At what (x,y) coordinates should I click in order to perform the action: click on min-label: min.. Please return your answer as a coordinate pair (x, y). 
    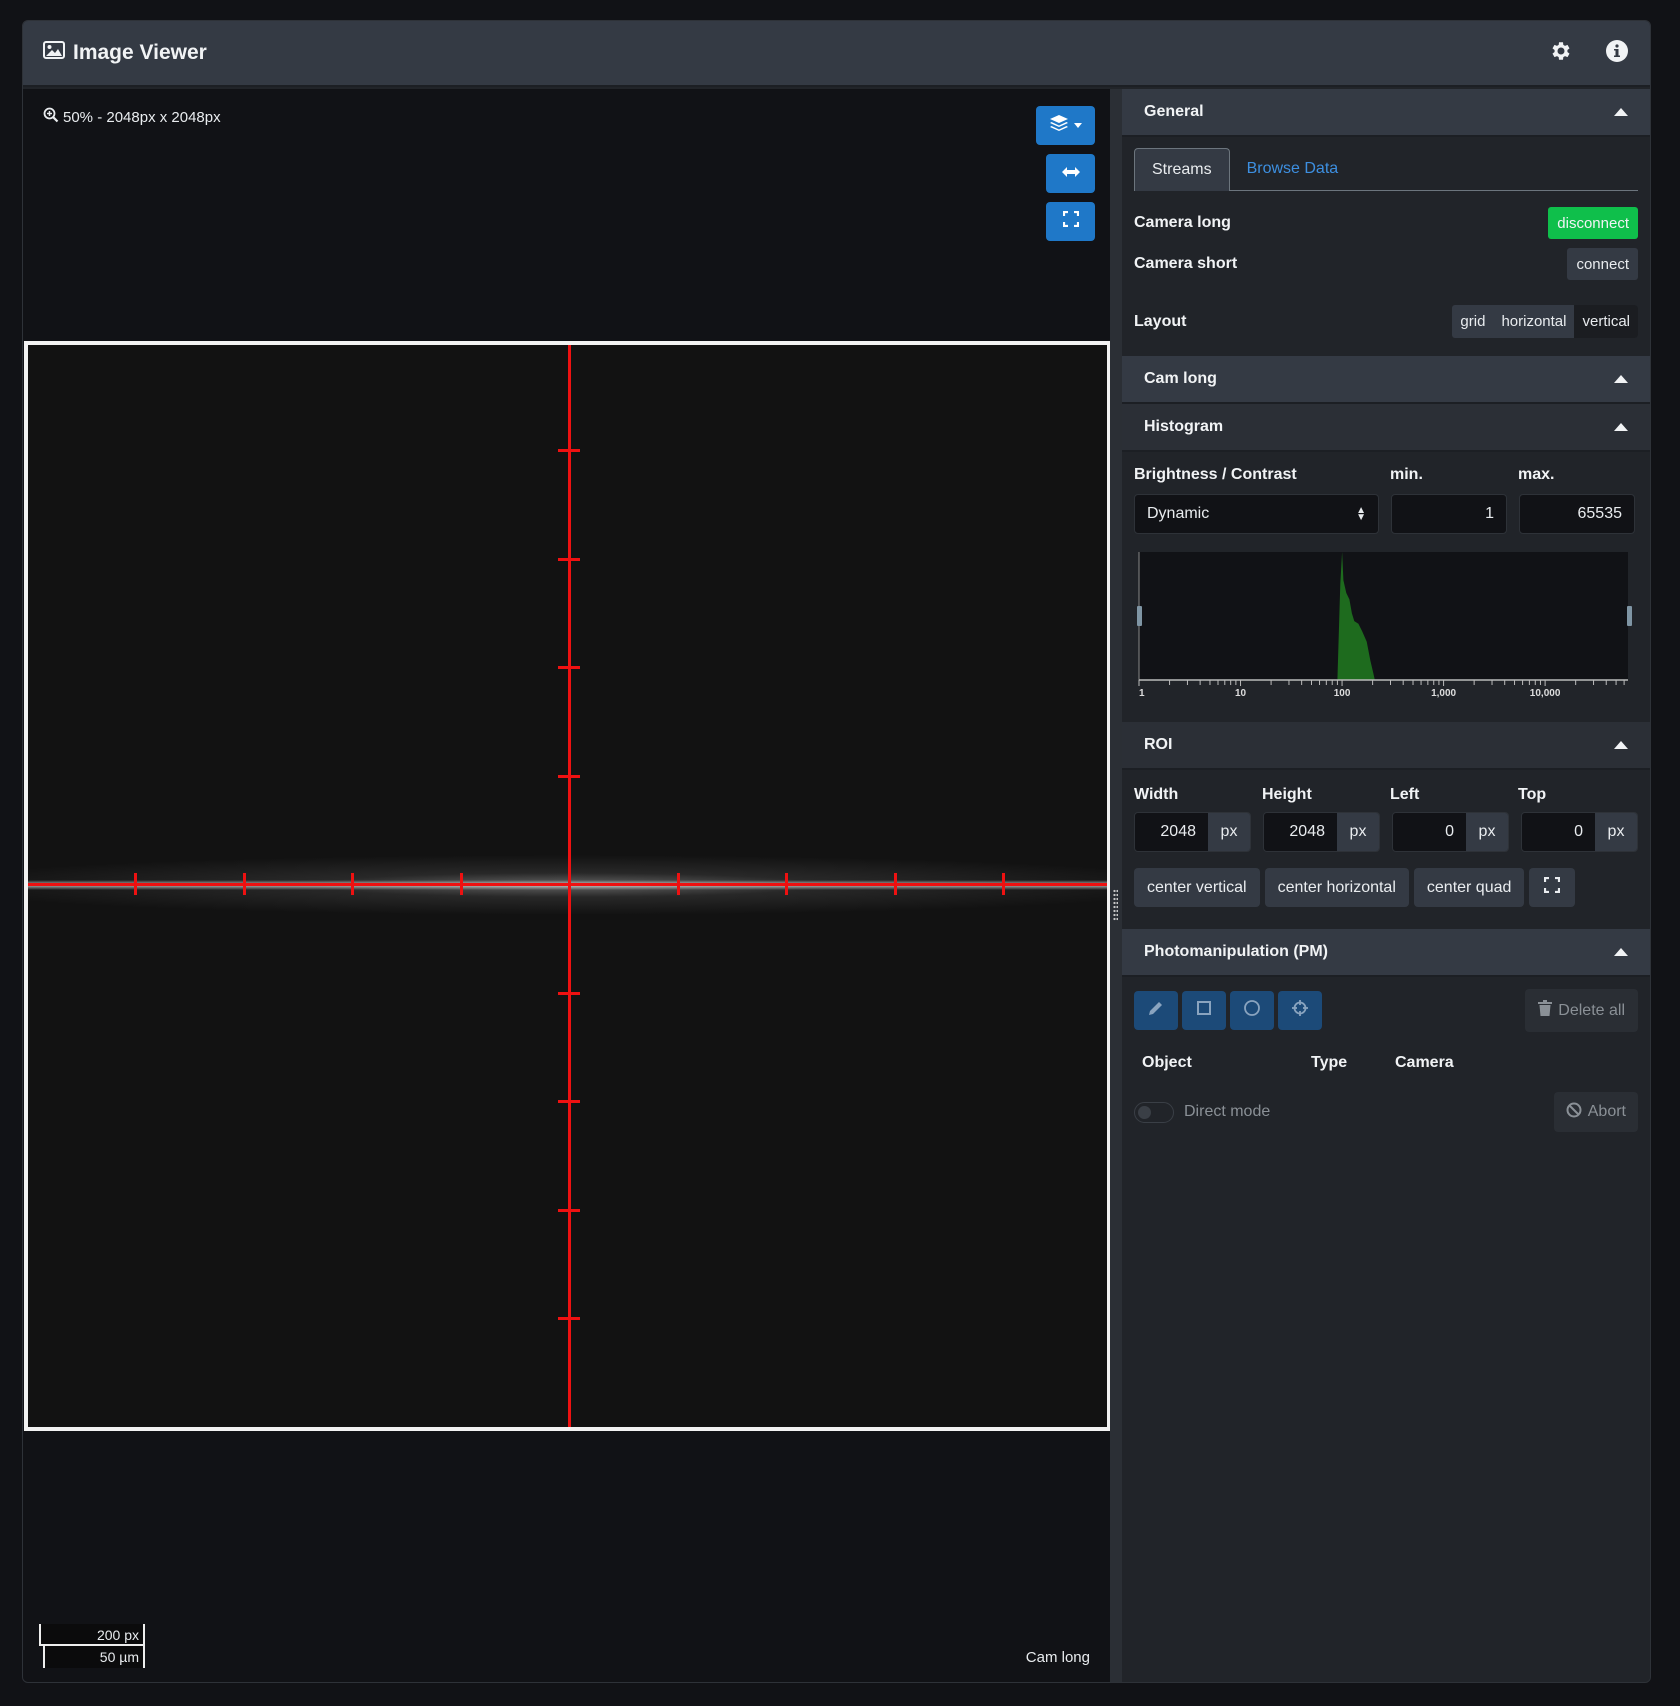
    Looking at the image, I should click on (1406, 474).